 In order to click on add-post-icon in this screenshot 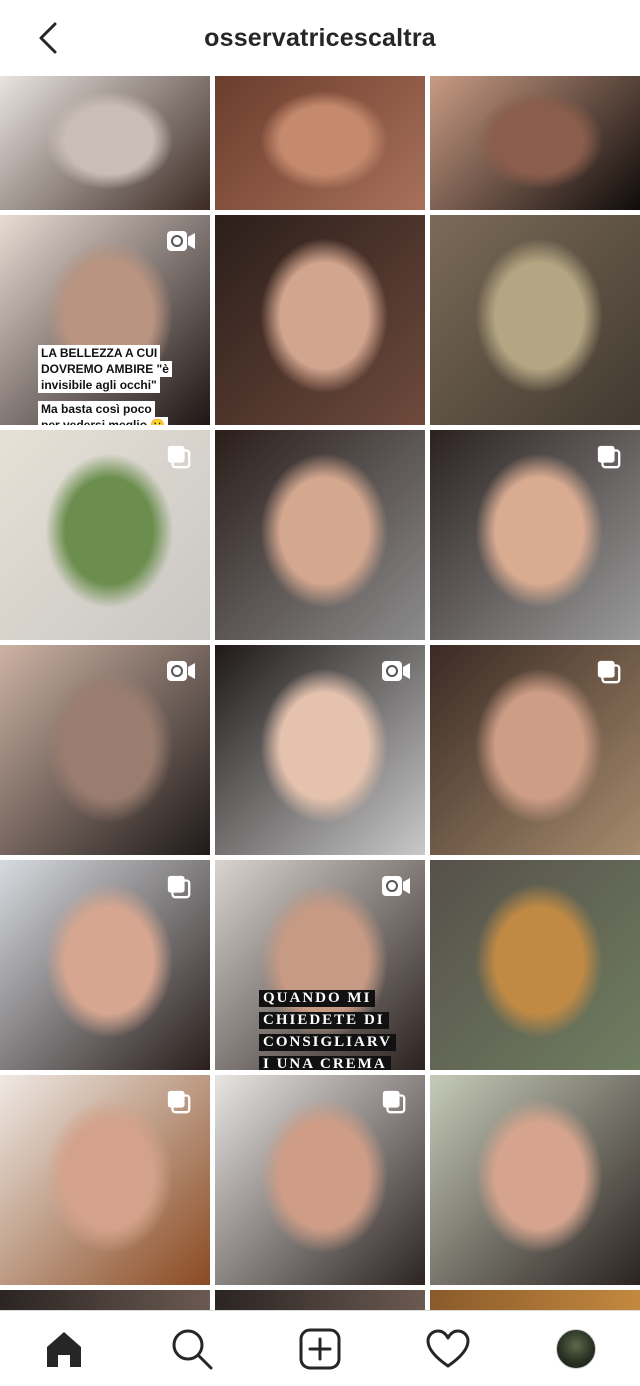, I will do `click(320, 1348)`.